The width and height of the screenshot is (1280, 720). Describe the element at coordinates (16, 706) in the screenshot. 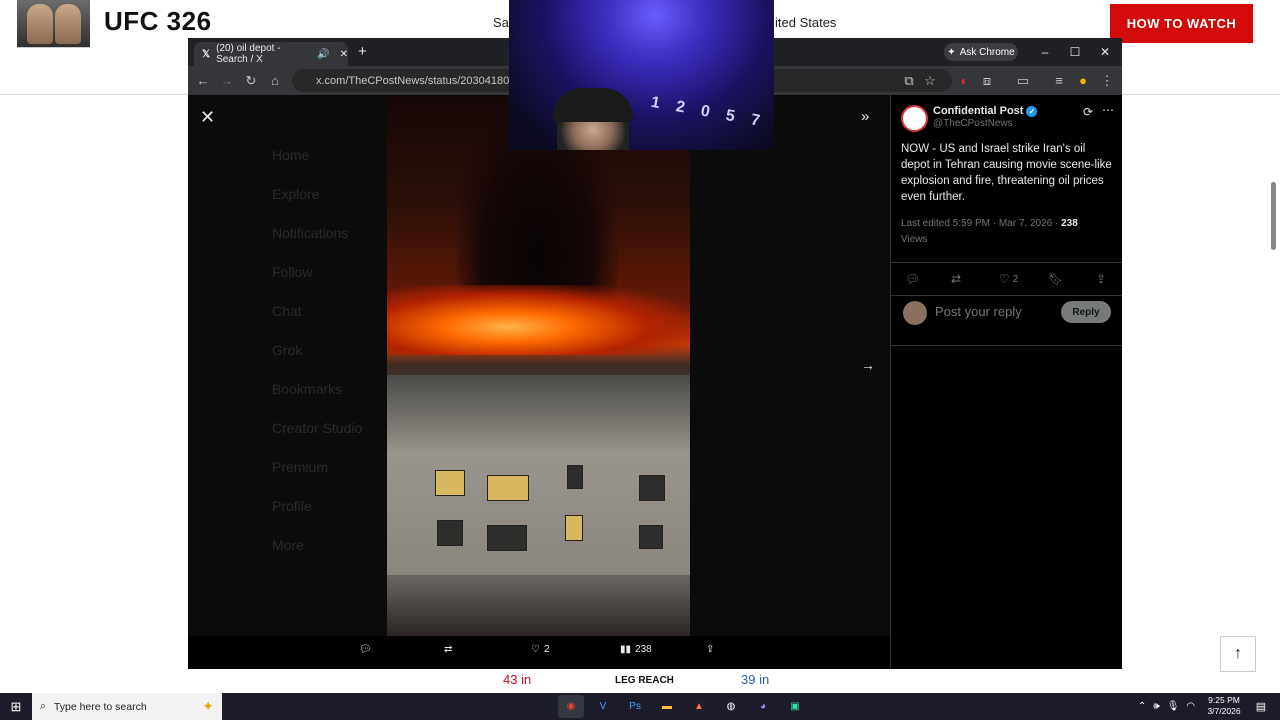

I see `start-button-icon: ⊞` at that location.